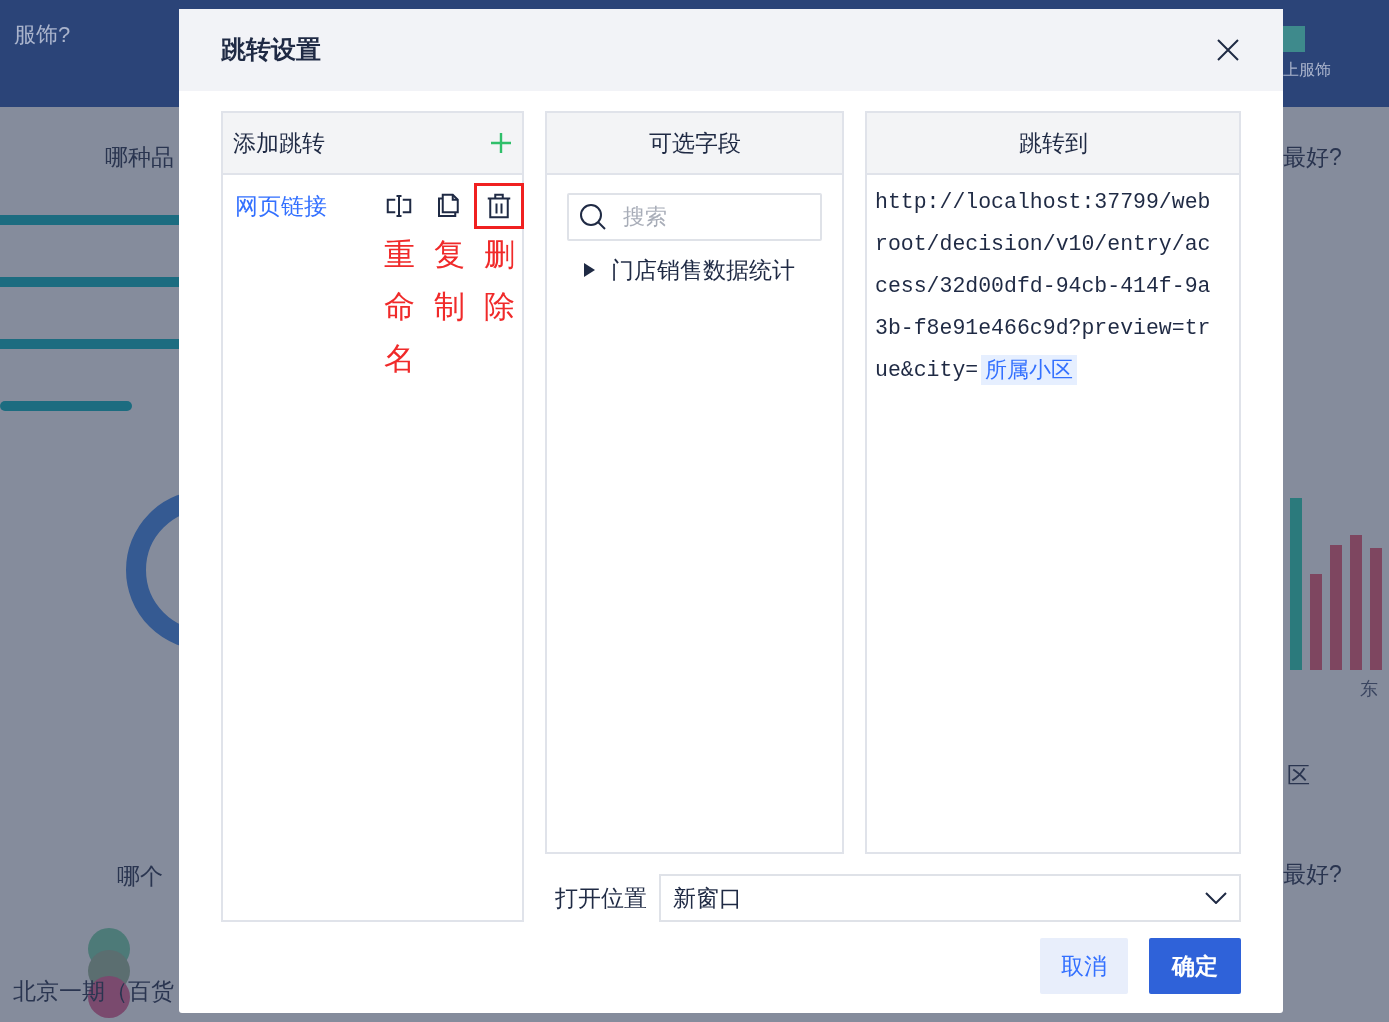 The width and height of the screenshot is (1389, 1022). Describe the element at coordinates (42, 35) in the screenshot. I see `header-subtitle: 服饰?` at that location.